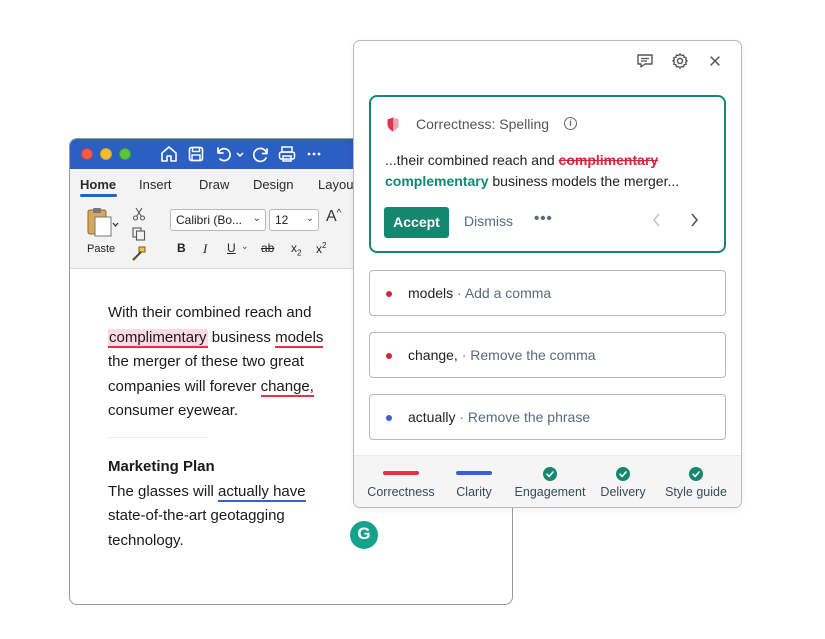  What do you see at coordinates (101, 249) in the screenshot?
I see `paste-label: Paste` at bounding box center [101, 249].